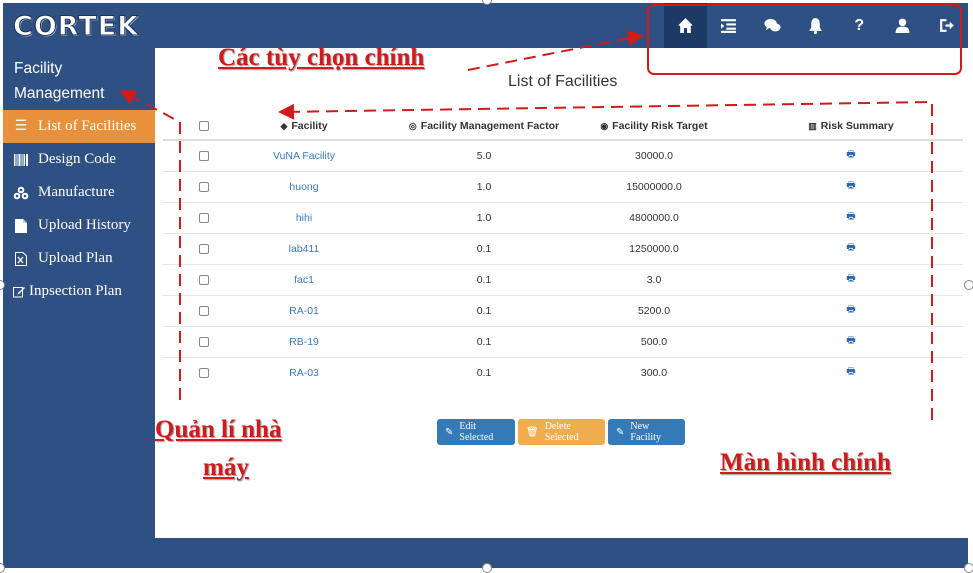  I want to click on facility-risk-target: 5200.0, so click(654, 310).